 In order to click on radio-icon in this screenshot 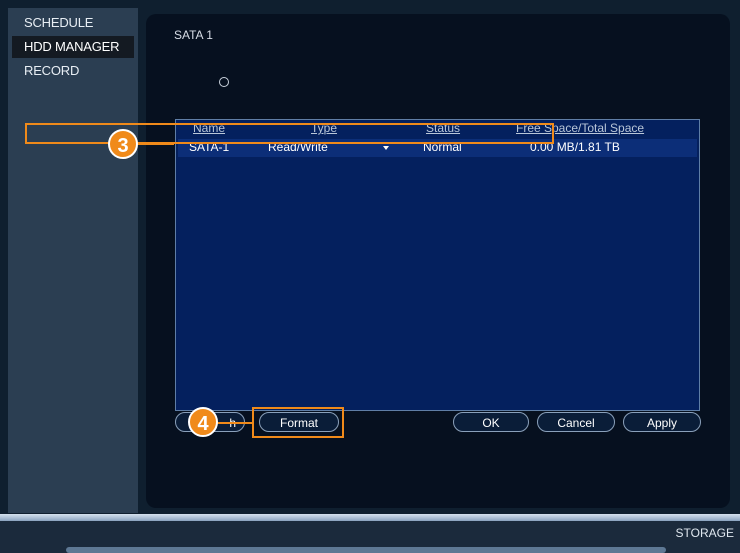, I will do `click(224, 82)`.